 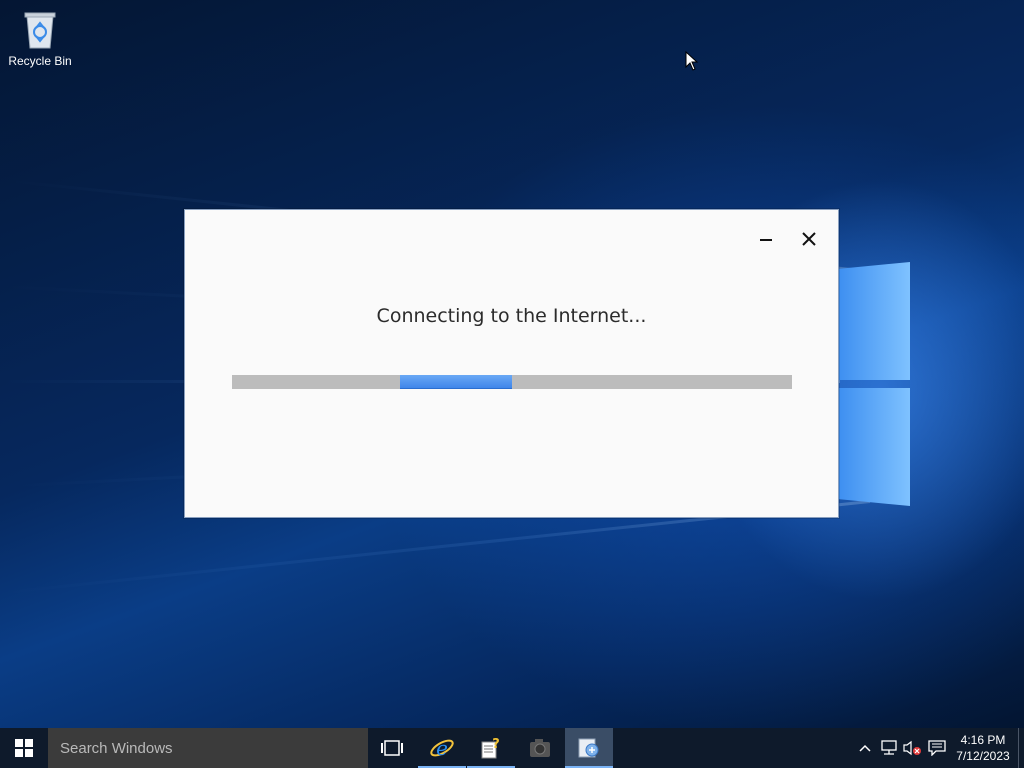 What do you see at coordinates (692, 61) in the screenshot?
I see `mouse-cursor-icon` at bounding box center [692, 61].